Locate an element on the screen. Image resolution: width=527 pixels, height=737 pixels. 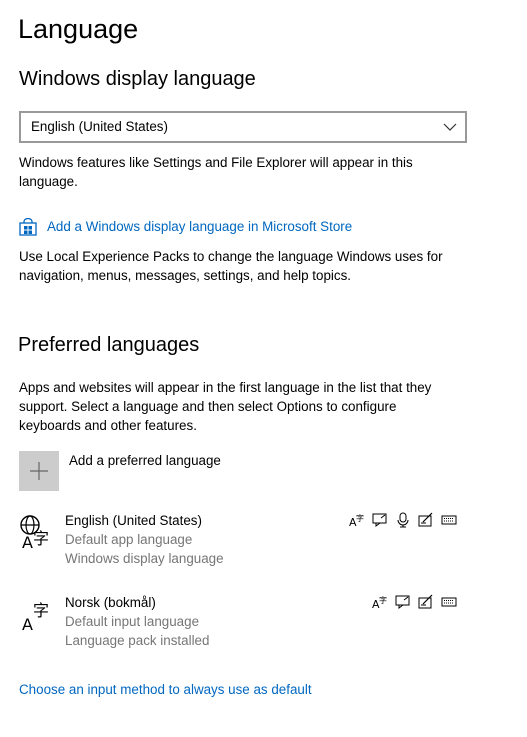
microsoft-store-icon is located at coordinates (28, 227).